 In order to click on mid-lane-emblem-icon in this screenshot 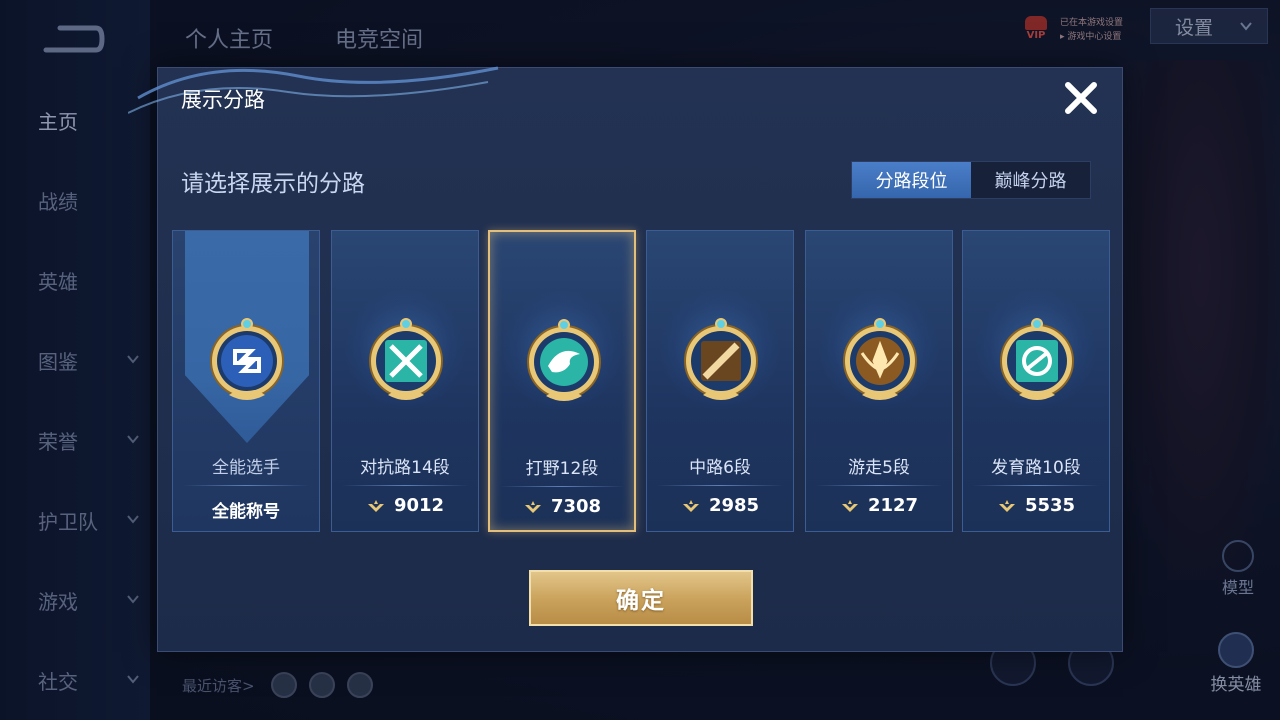, I will do `click(721, 359)`.